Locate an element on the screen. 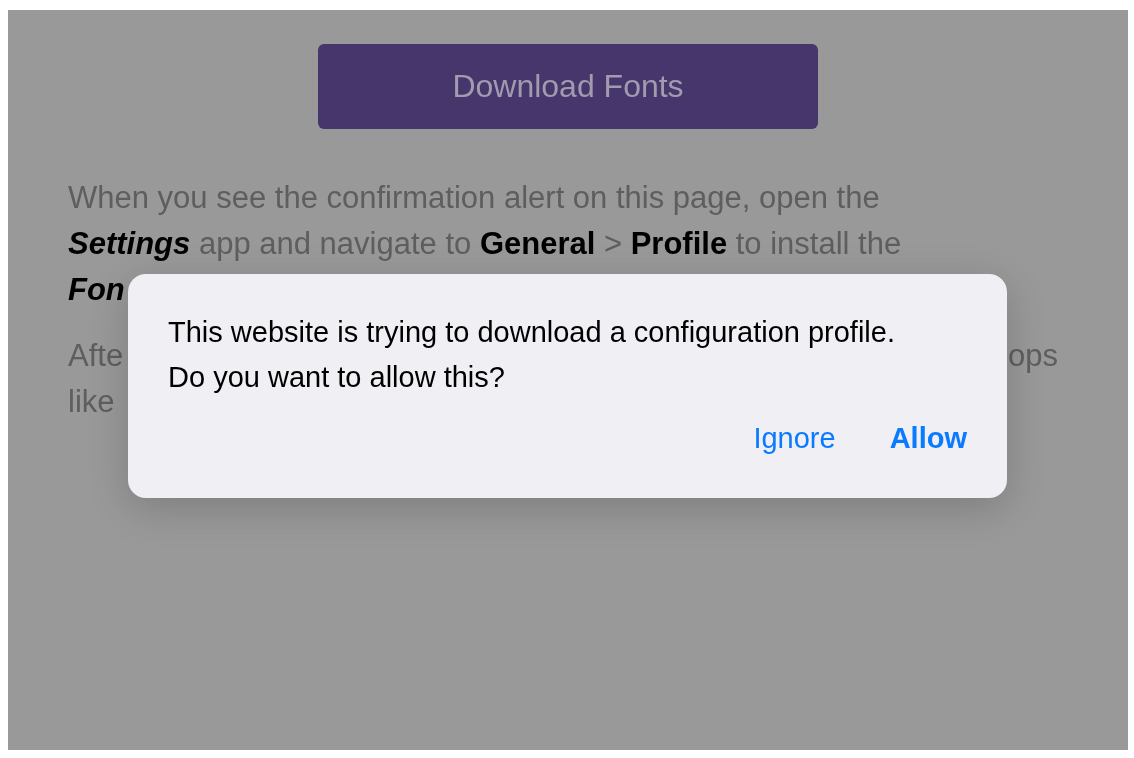 The width and height of the screenshot is (1134, 758). instruction-text: Fon is located at coordinates (96, 290).